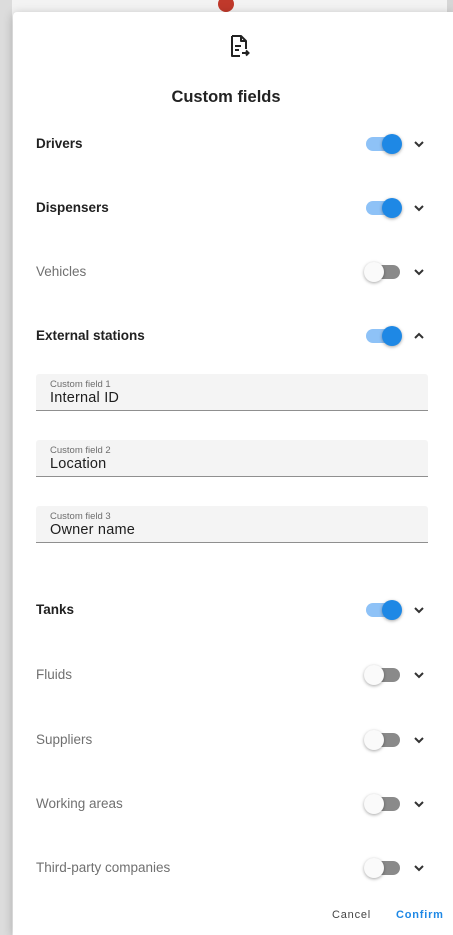  I want to click on custom-field-3-input: Custom field 3 Owner name, so click(232, 524).